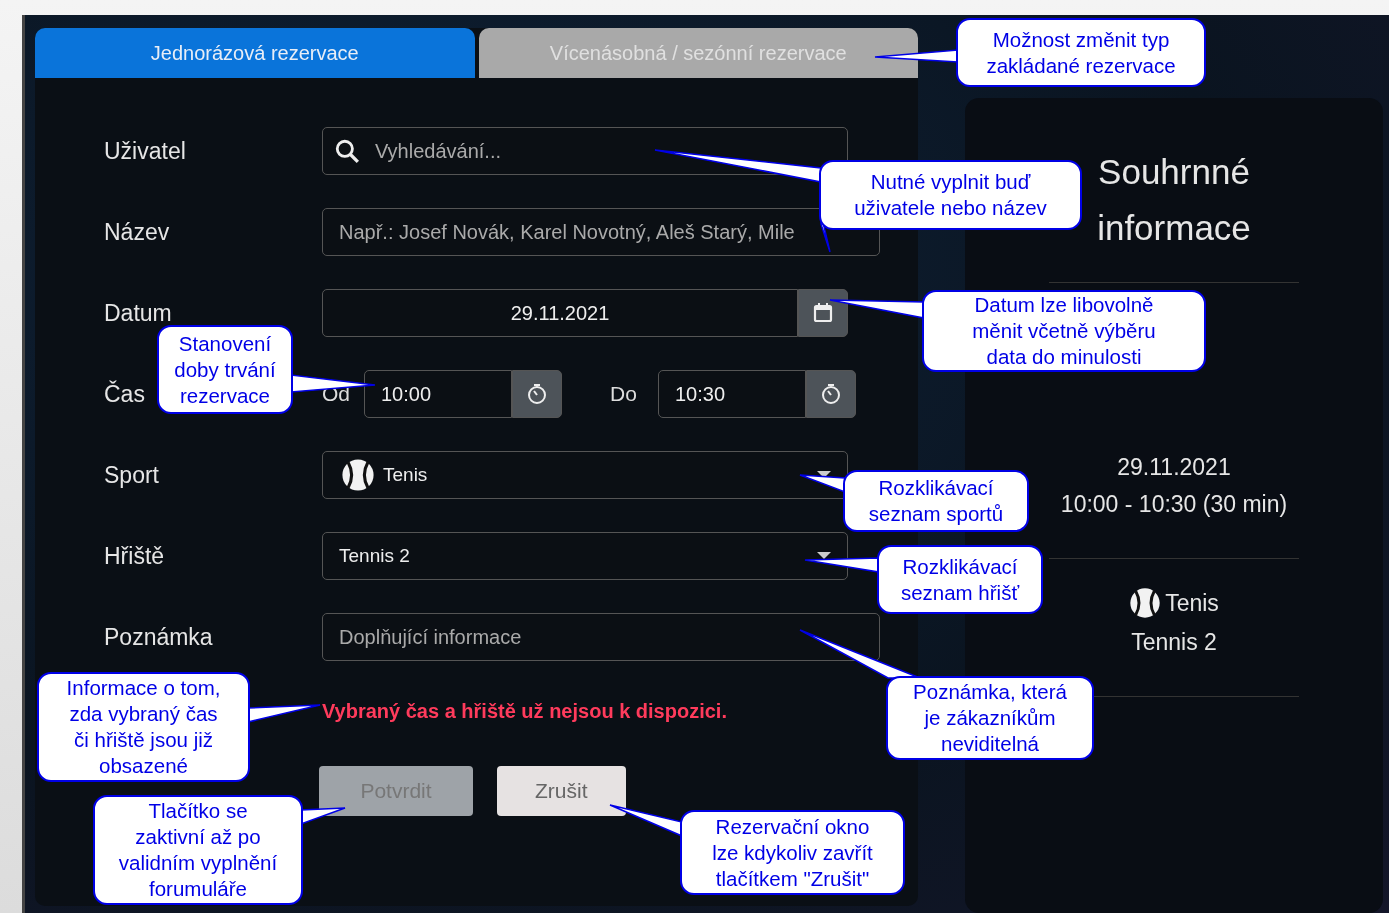 This screenshot has height=913, width=1389. I want to click on time-field: 10:00, so click(438, 394).